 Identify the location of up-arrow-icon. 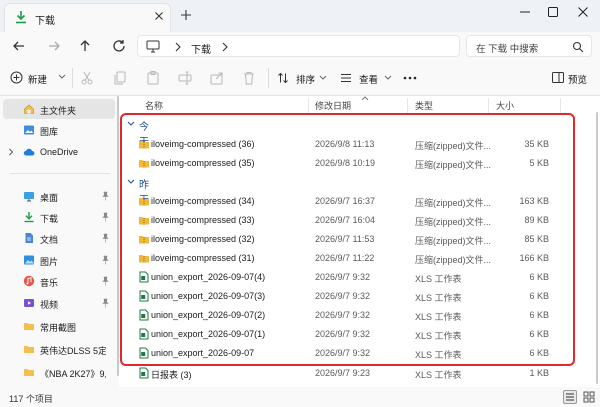
(85, 46).